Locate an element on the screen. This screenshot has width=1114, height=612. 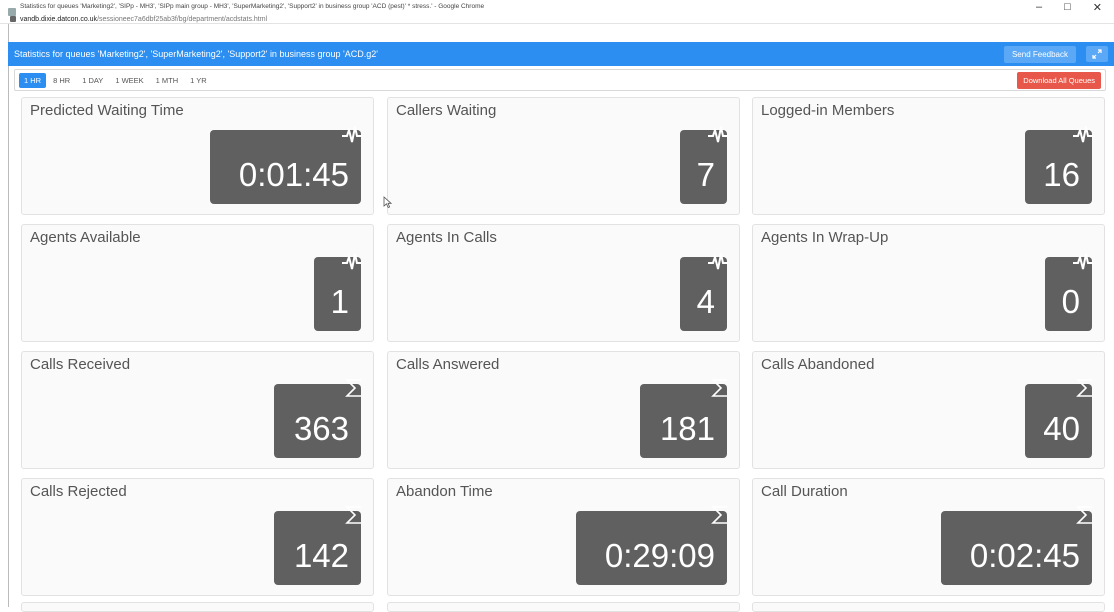
stat-label: Callers Waiting is located at coordinates (446, 110).